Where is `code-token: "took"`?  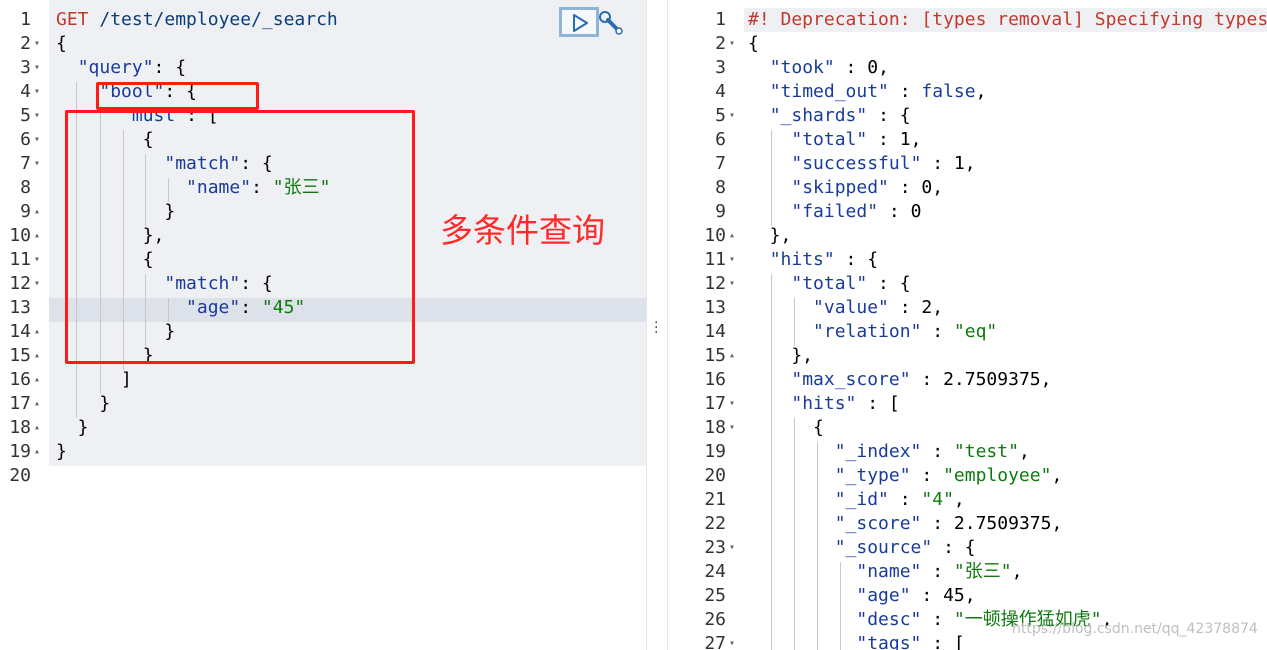 code-token: "took" is located at coordinates (802, 67).